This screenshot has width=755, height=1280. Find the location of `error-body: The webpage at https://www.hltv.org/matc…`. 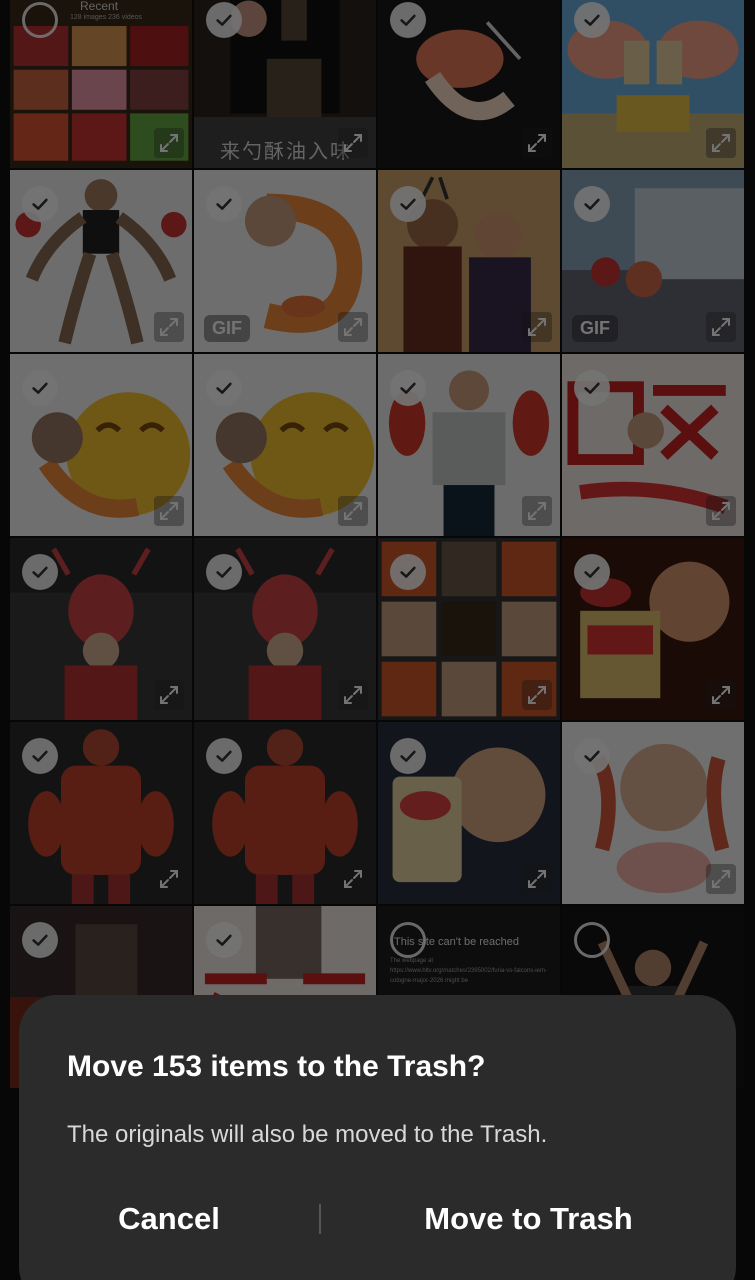

error-body: The webpage at https://www.hltv.org/matc… is located at coordinates (468, 971).